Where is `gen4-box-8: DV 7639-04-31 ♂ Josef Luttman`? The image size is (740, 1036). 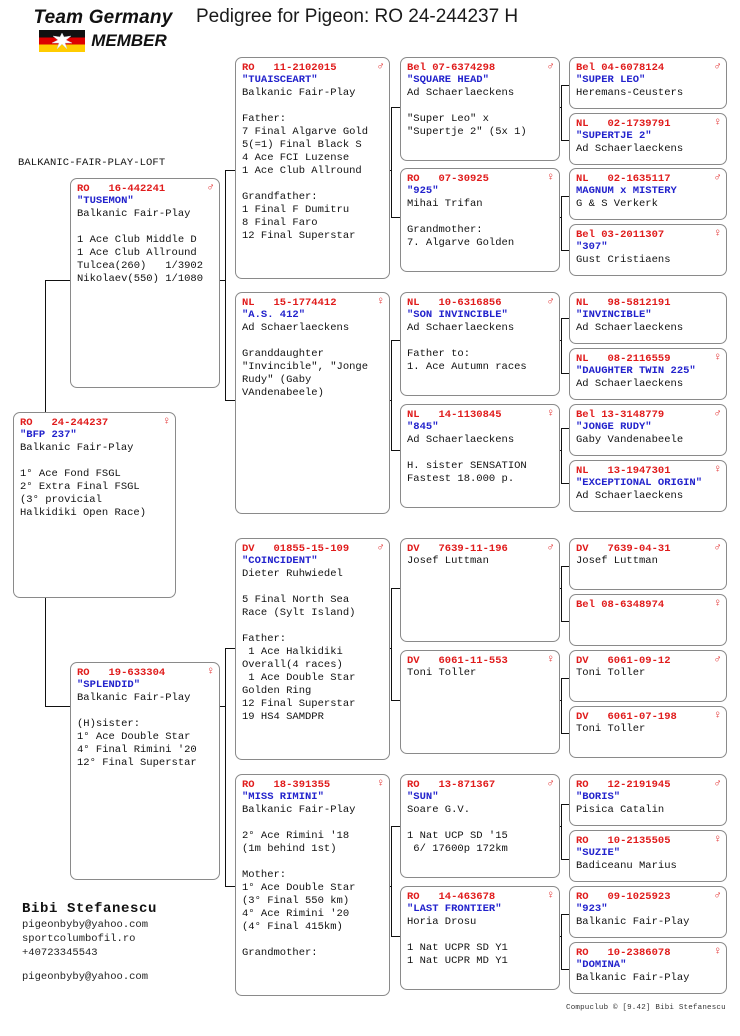 gen4-box-8: DV 7639-04-31 ♂ Josef Luttman is located at coordinates (648, 564).